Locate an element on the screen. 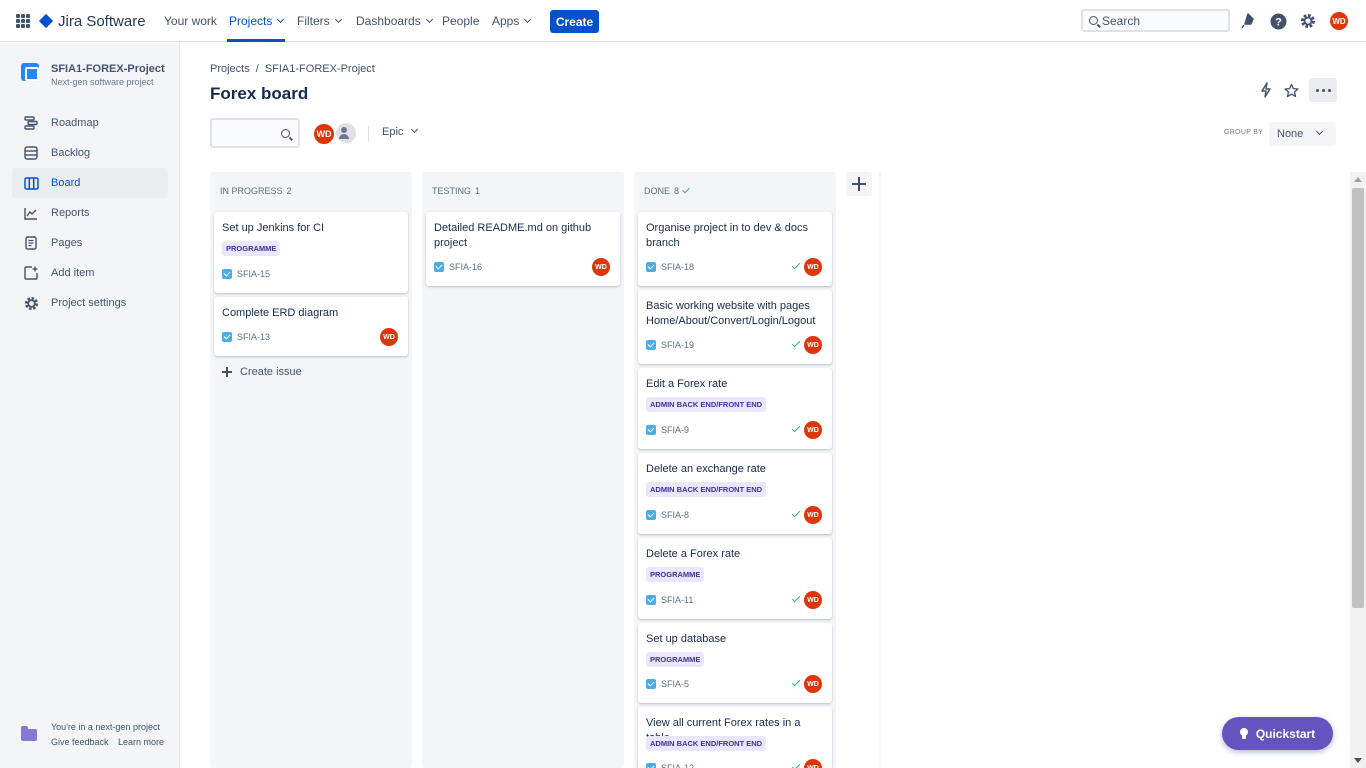  issue-key: SFIA-9 is located at coordinates (667, 430).